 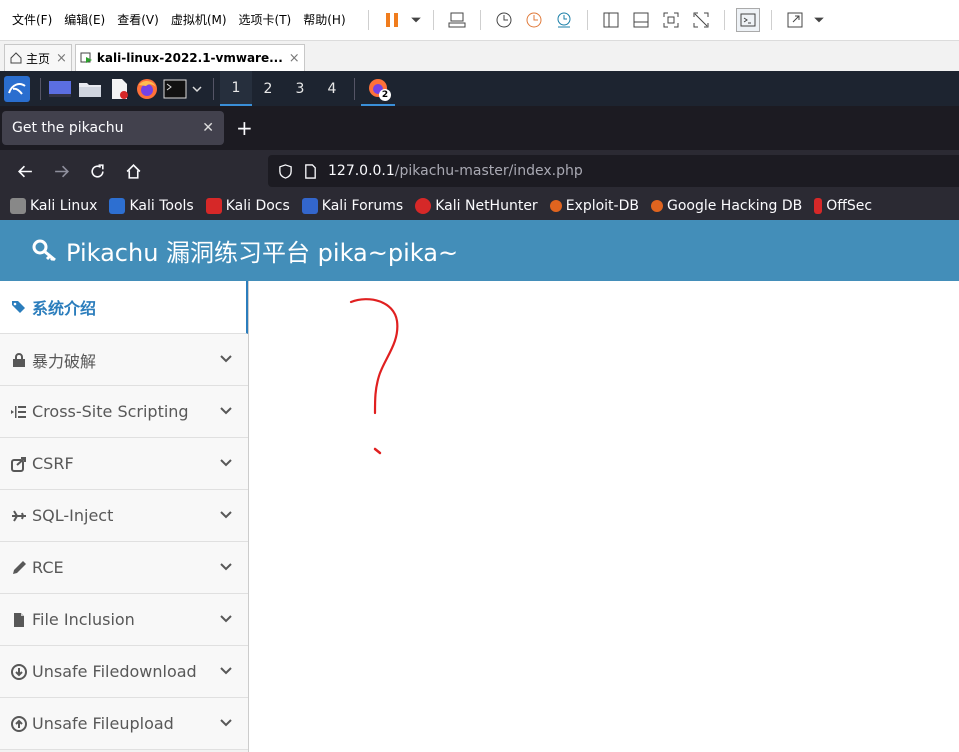 What do you see at coordinates (199, 20) in the screenshot?
I see `menu-vm: 虚拟机(M)` at bounding box center [199, 20].